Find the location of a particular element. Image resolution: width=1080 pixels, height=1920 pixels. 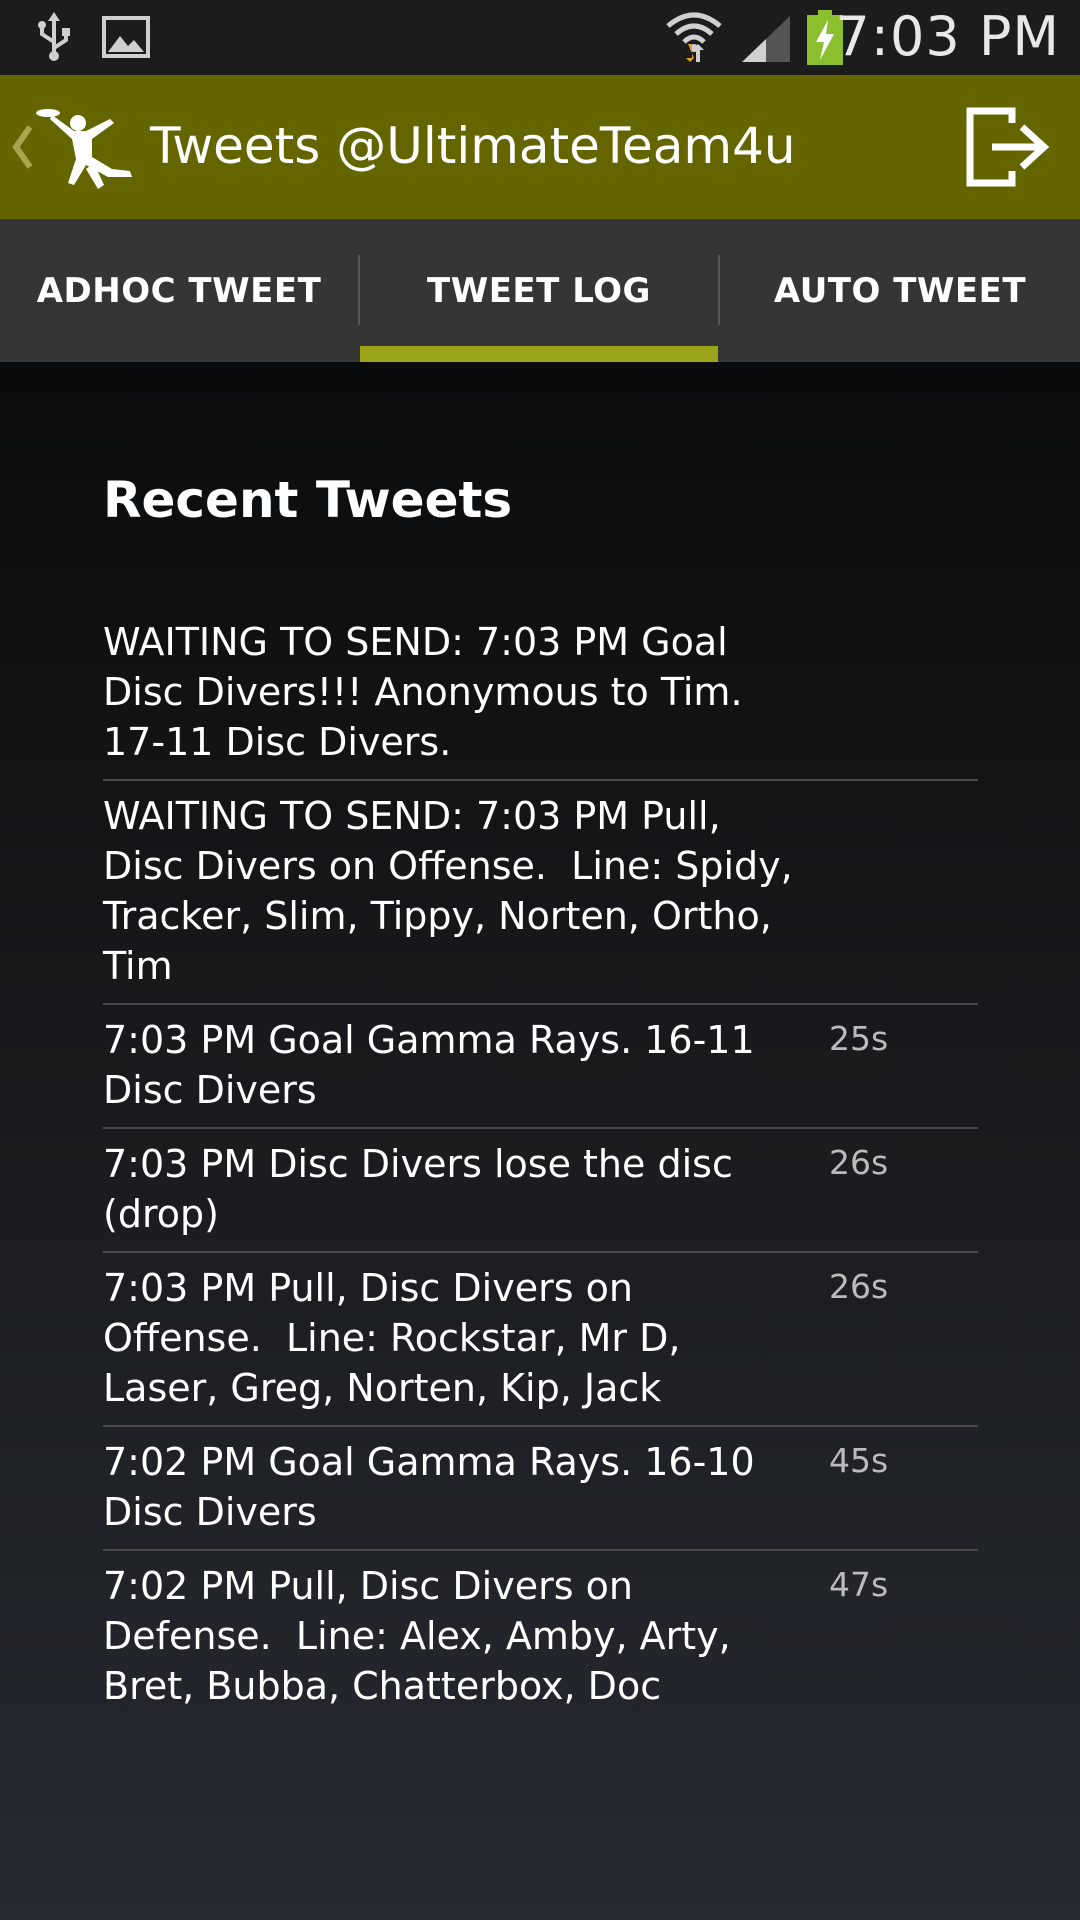

section-title: Recent Tweets is located at coordinates (308, 500).